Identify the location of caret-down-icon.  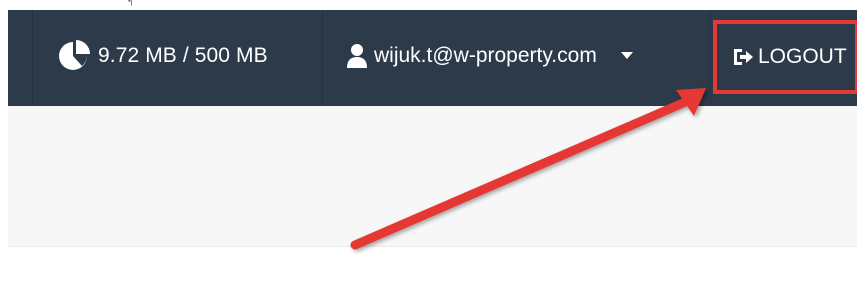
(626, 56).